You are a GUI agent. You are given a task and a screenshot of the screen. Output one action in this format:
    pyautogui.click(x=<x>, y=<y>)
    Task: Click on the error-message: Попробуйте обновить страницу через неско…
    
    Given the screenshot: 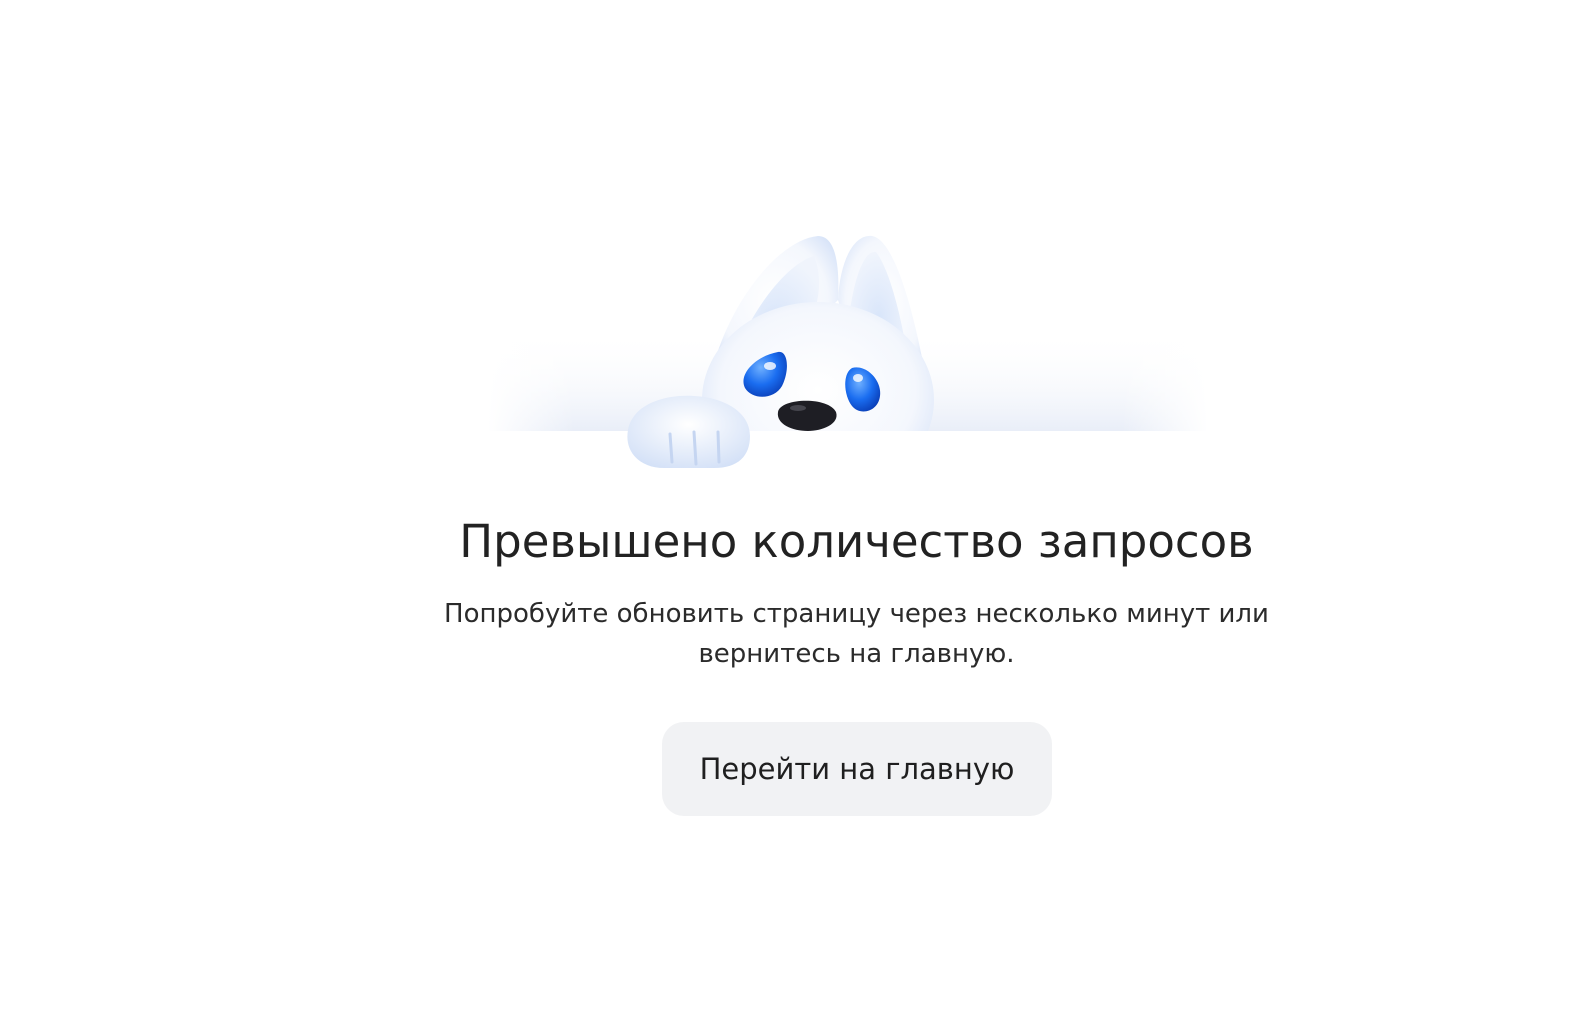 What is the action you would take?
    pyautogui.click(x=790, y=634)
    